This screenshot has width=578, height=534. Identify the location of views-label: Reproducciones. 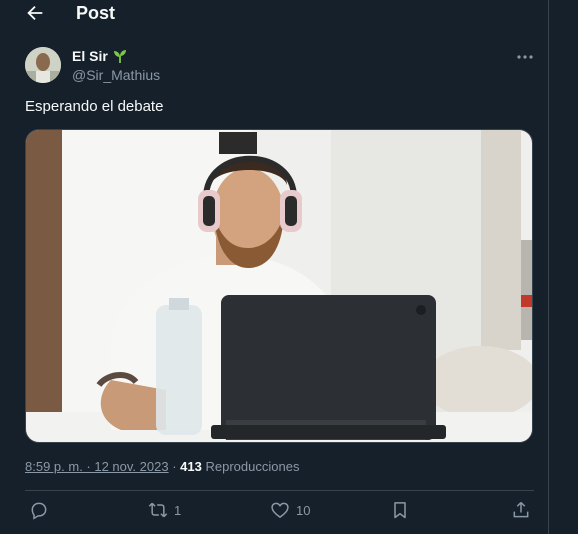
(252, 466).